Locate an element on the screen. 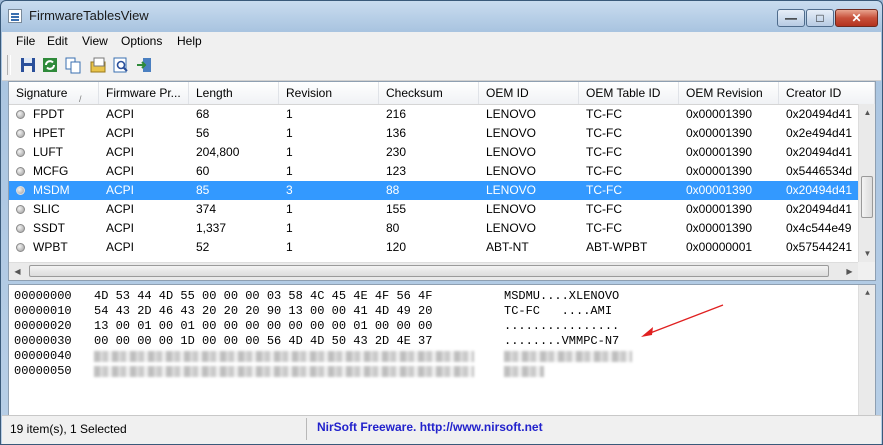  cell-length: 52 is located at coordinates (203, 247).